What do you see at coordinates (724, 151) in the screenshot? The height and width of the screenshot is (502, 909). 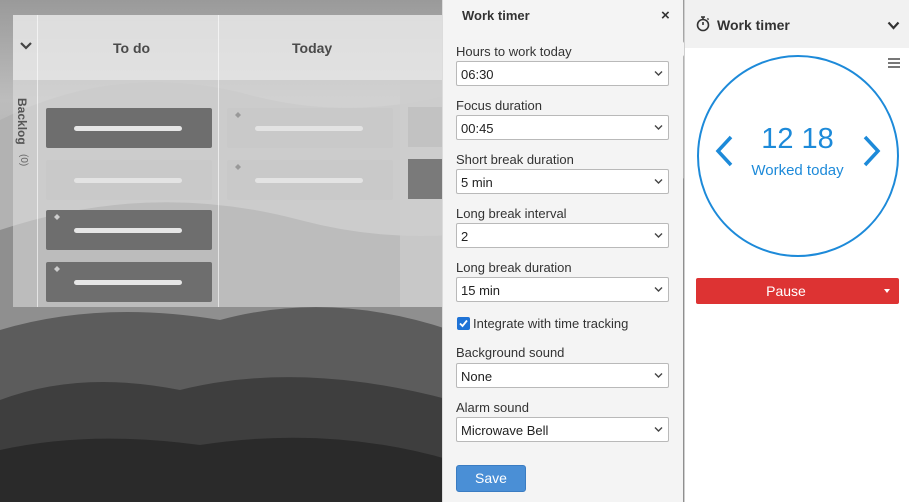 I see `chevron-left-icon` at bounding box center [724, 151].